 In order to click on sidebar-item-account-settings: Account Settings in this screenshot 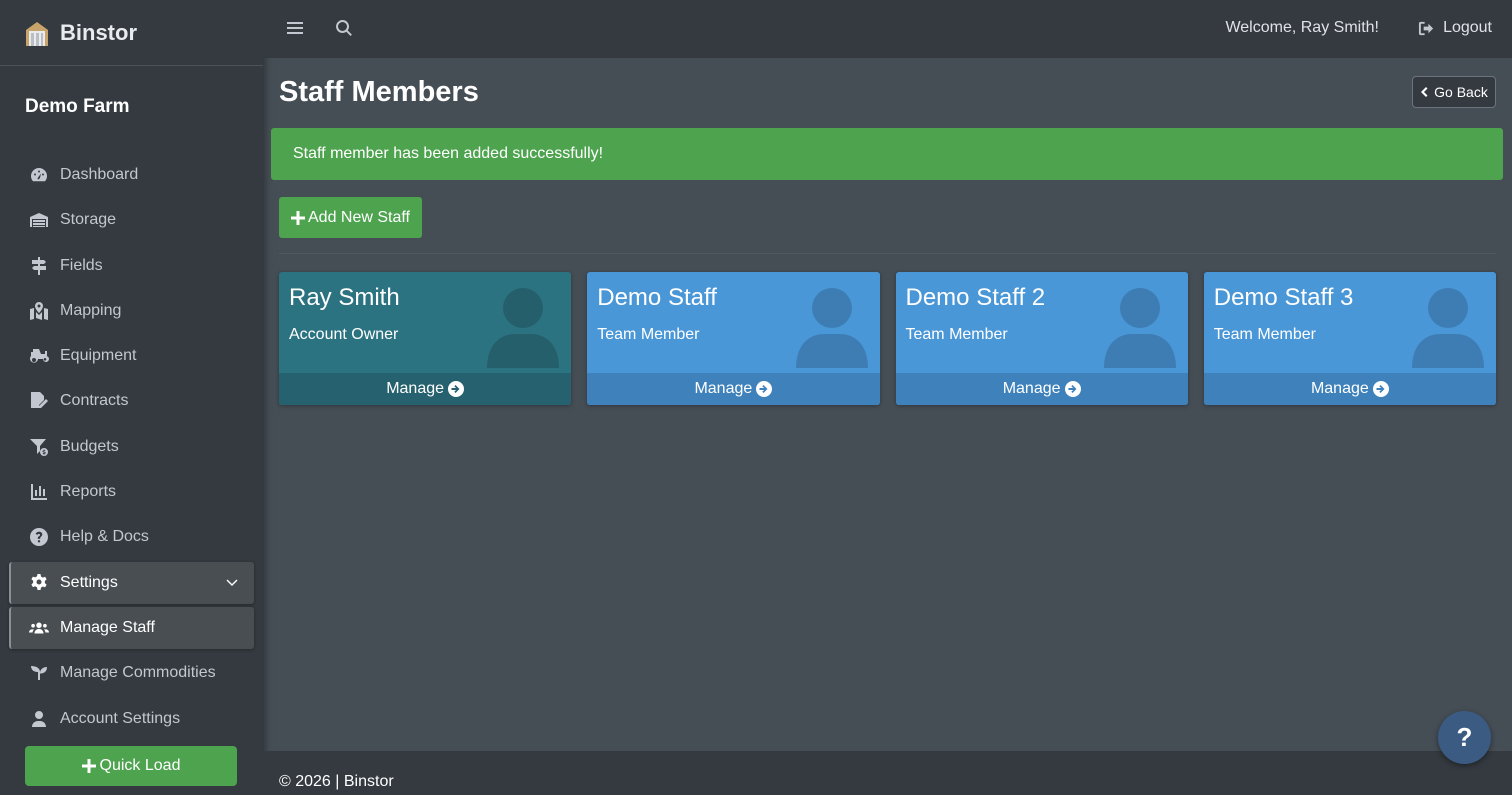, I will do `click(131, 719)`.